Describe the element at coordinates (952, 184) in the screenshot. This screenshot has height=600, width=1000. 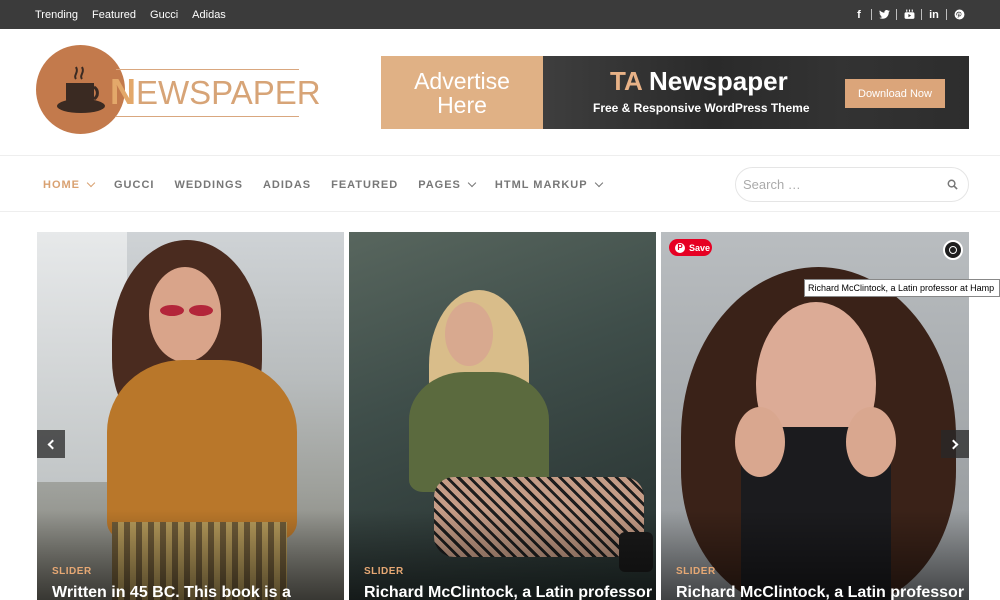
I see `search-icon` at that location.